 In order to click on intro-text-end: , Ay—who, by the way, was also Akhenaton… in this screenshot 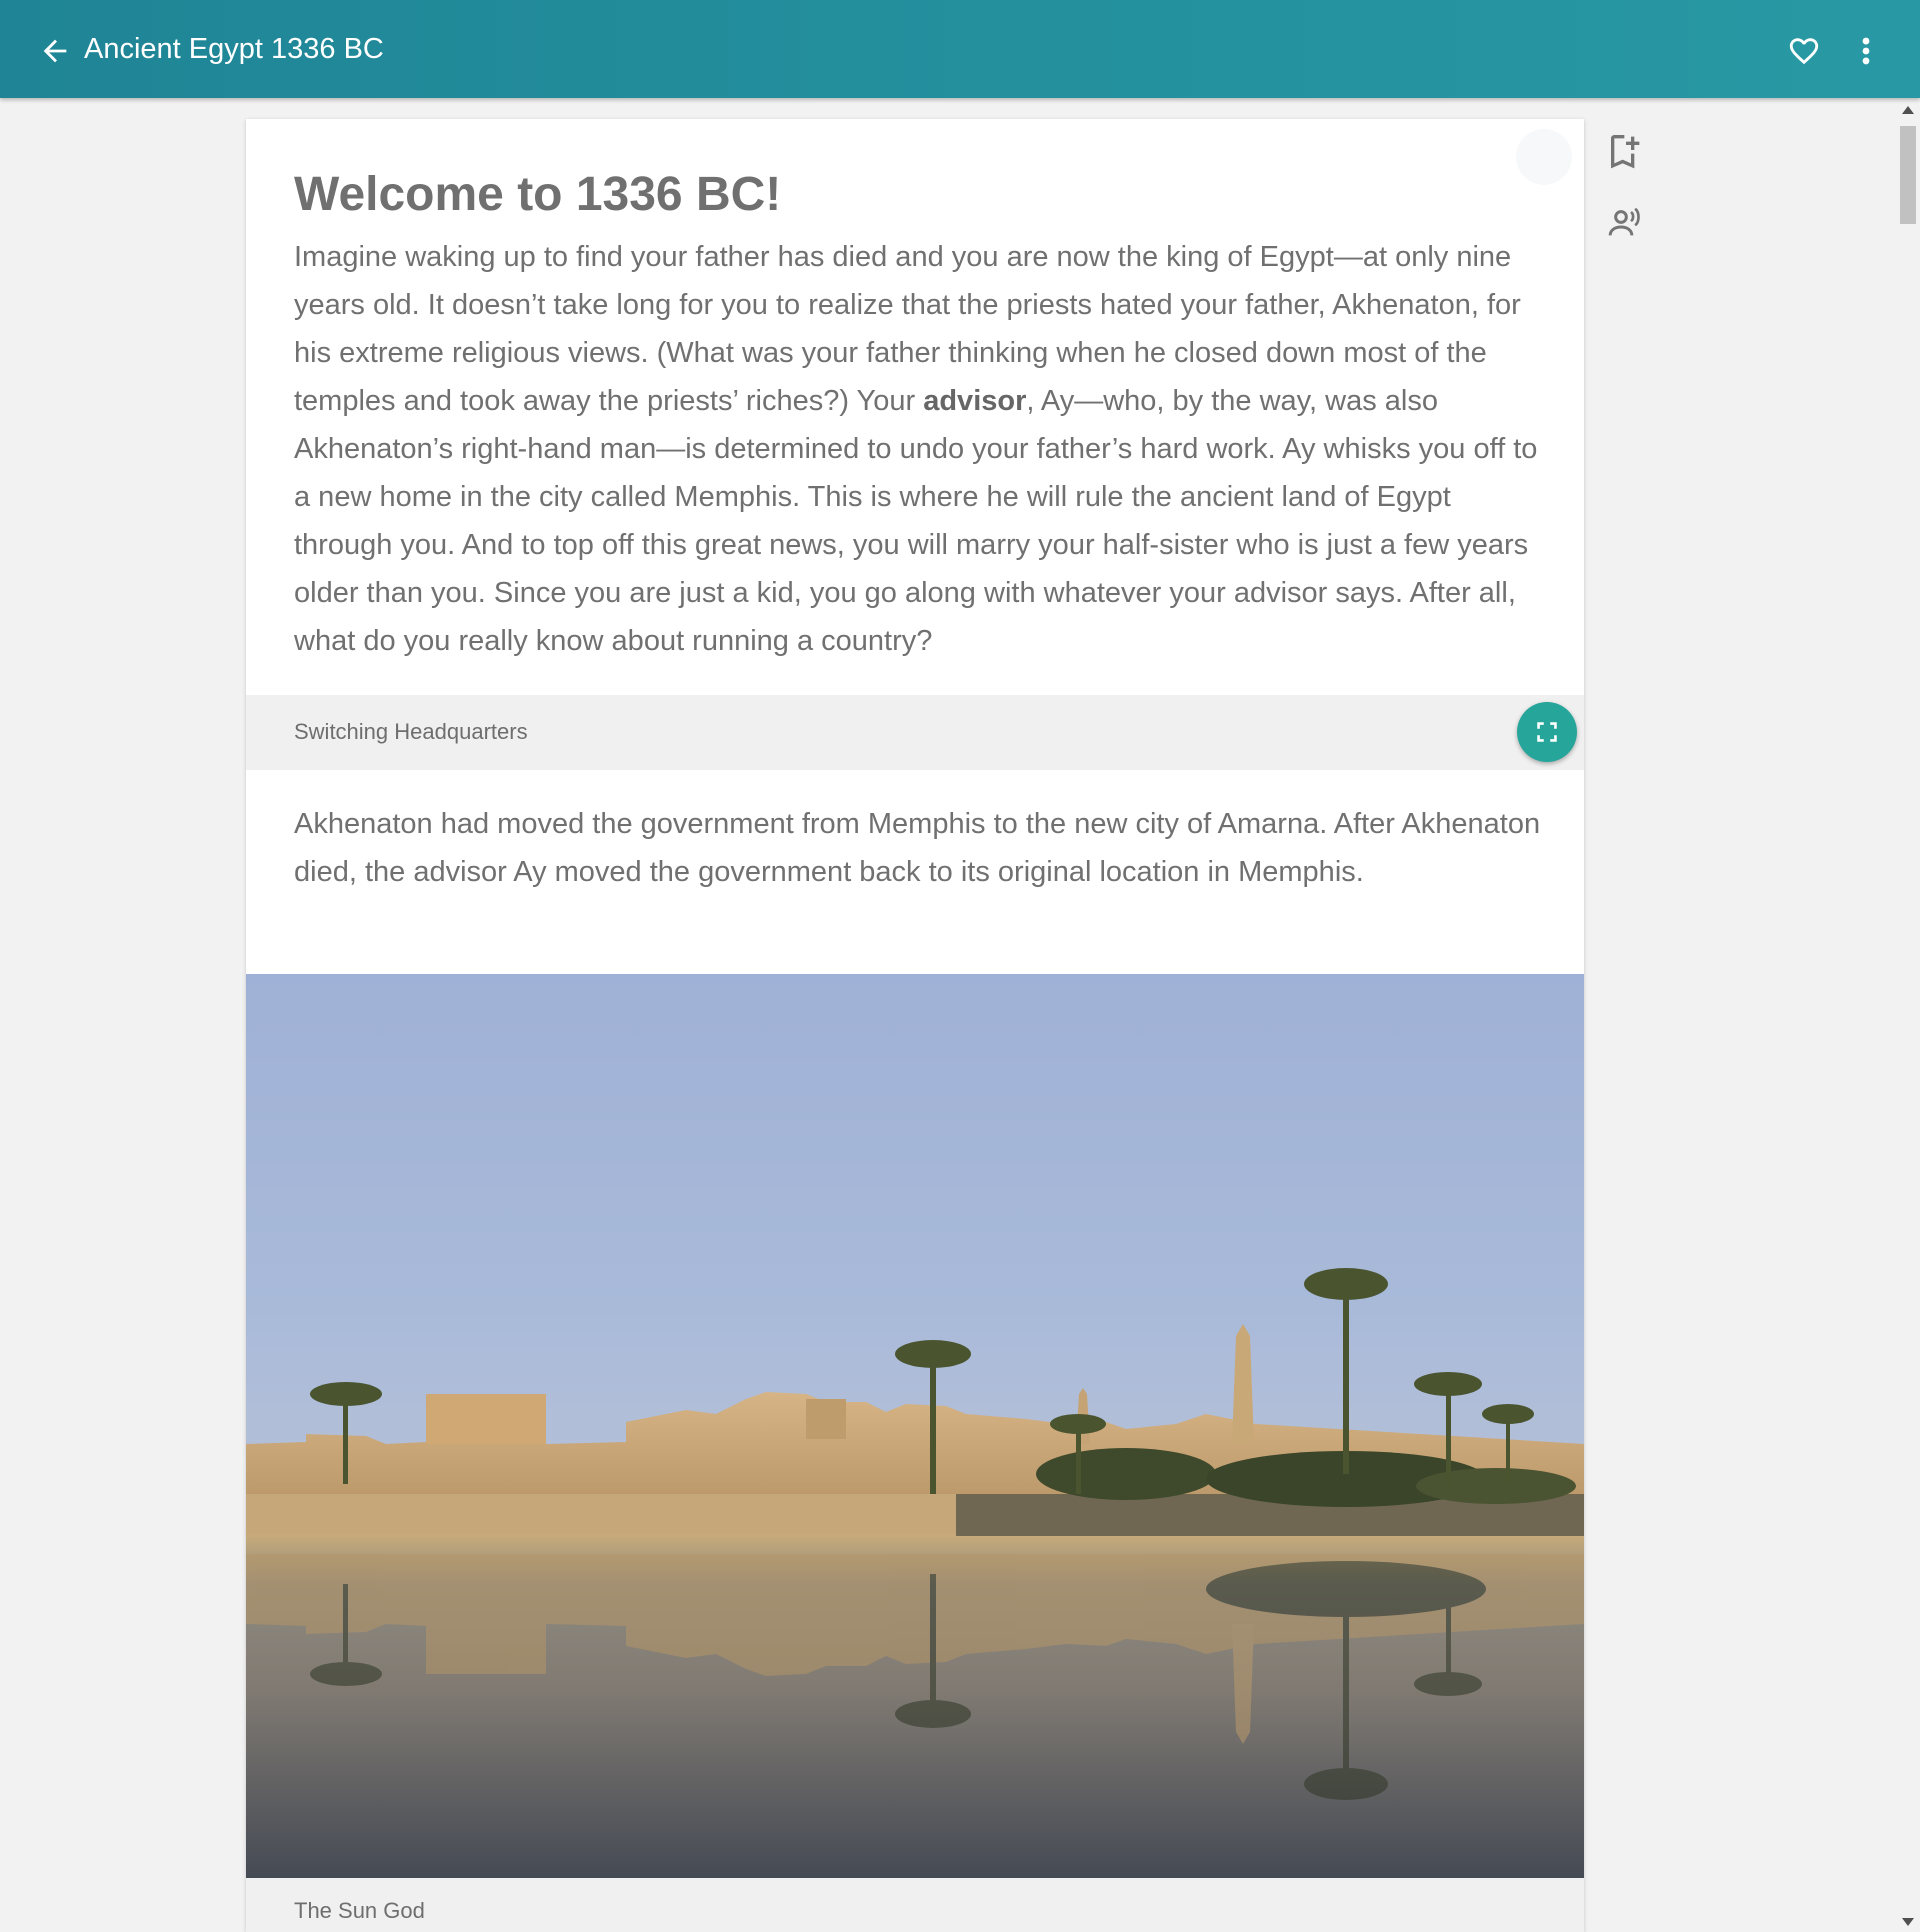, I will do `click(916, 521)`.